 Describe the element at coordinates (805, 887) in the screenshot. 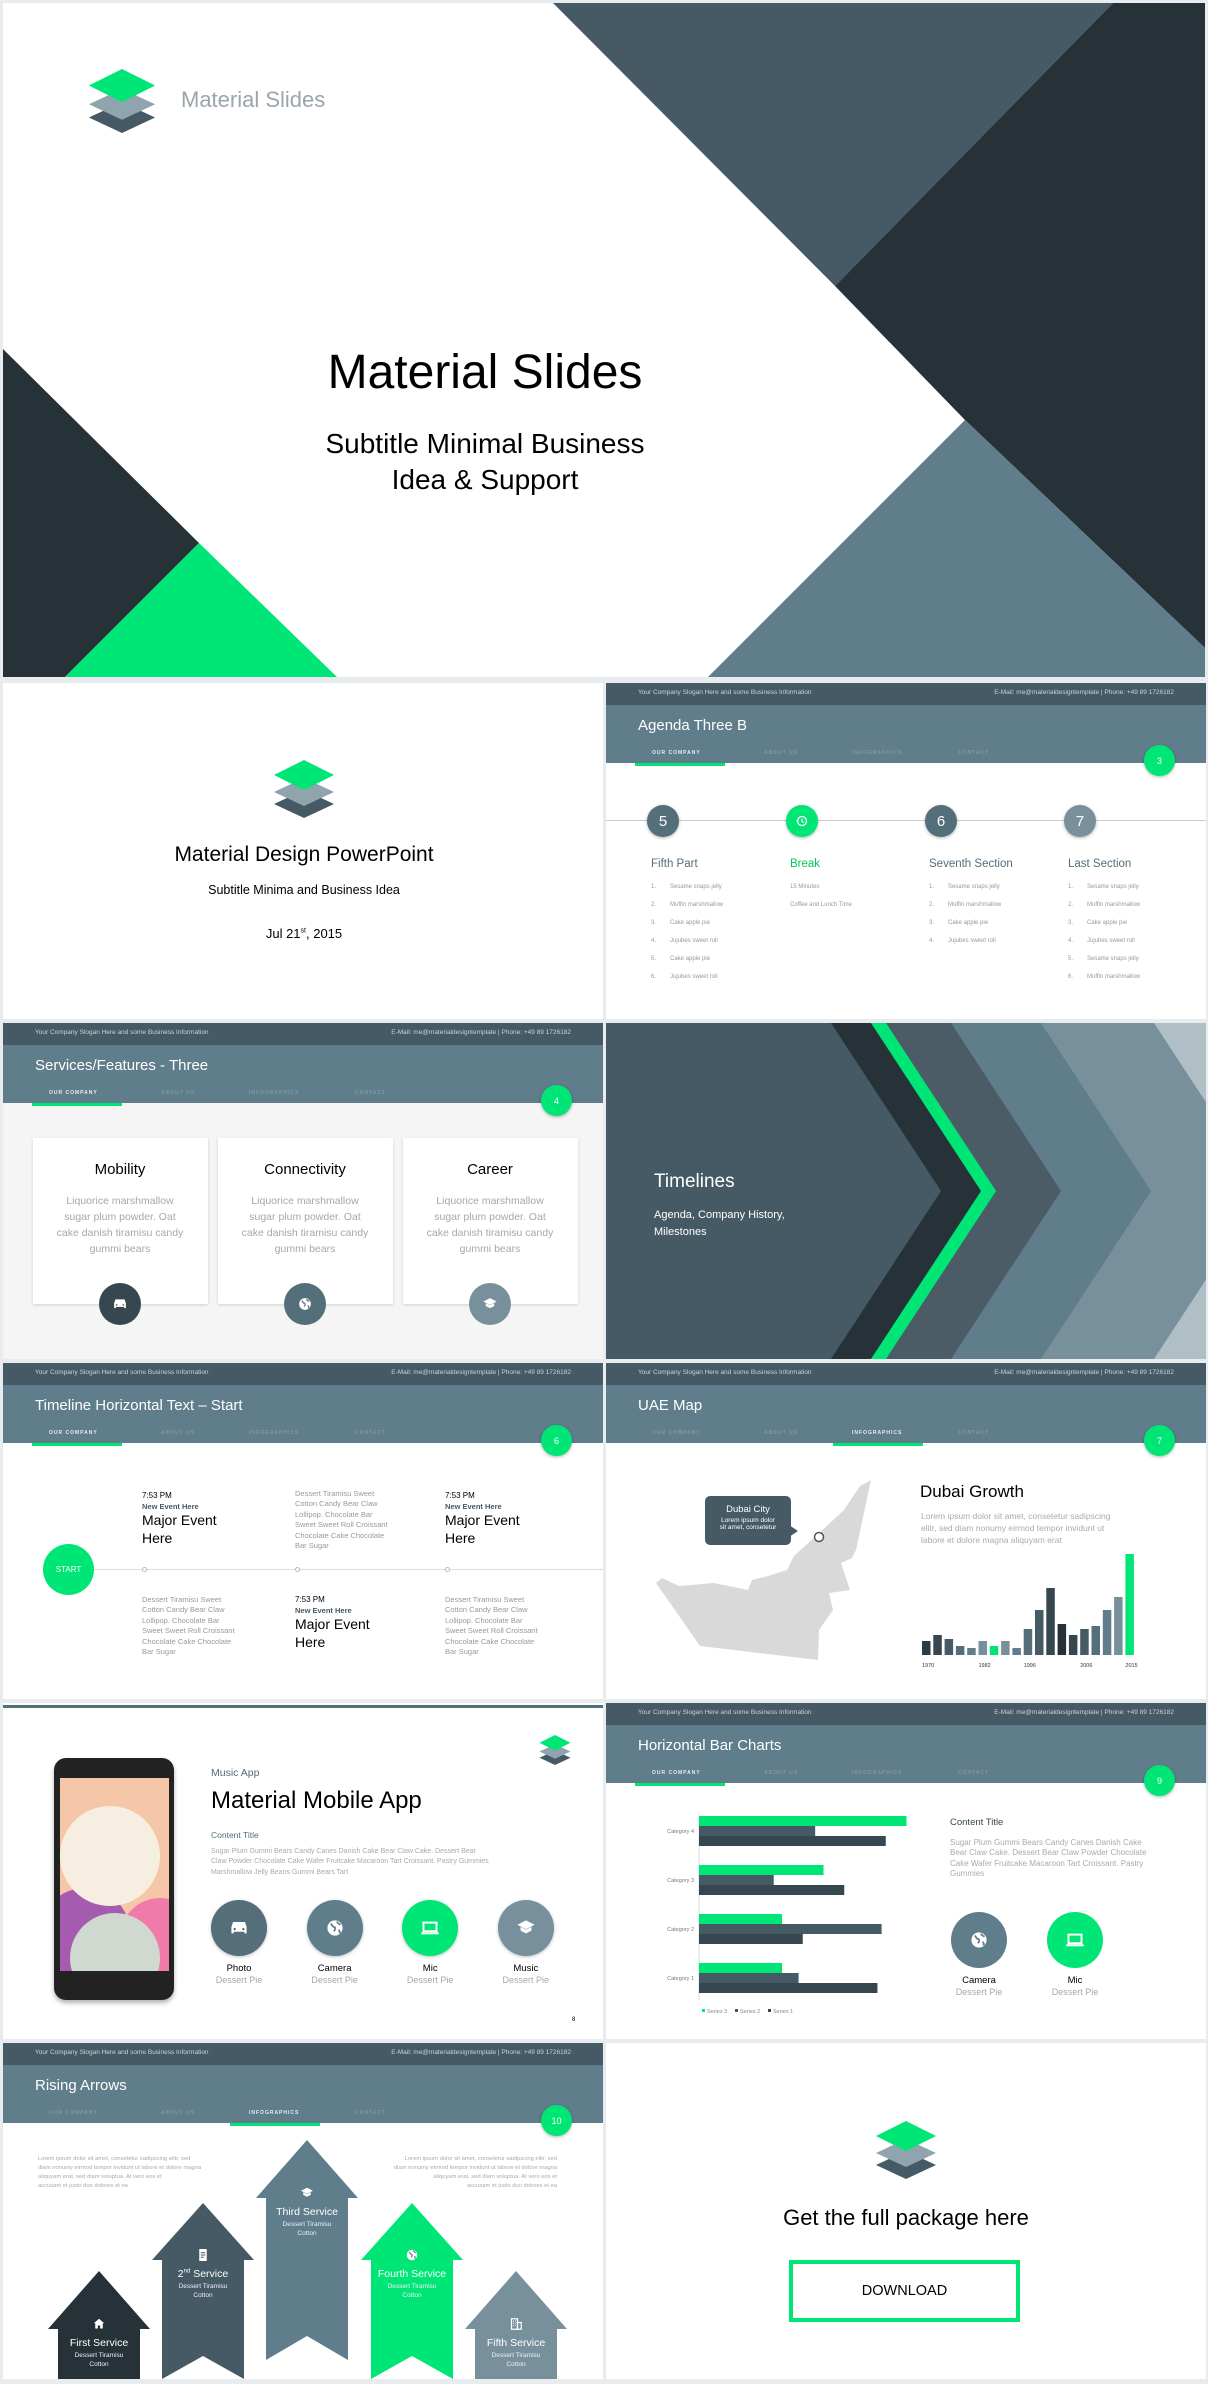

I see `agenda-list-item: 15 Minutes` at that location.